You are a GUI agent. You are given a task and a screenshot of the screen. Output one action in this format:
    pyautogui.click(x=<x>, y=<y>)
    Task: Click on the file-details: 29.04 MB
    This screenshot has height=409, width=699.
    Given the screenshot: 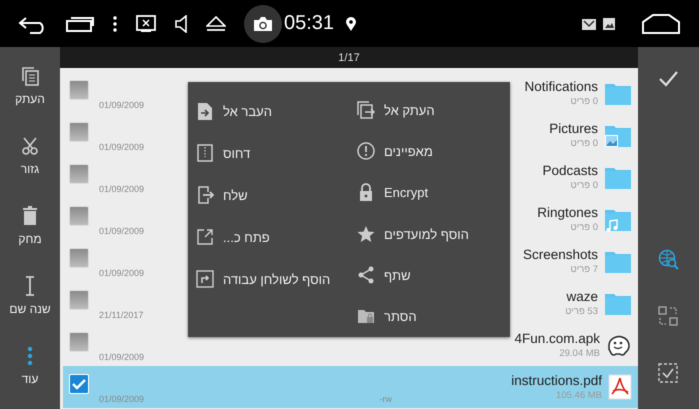 What is the action you would take?
    pyautogui.click(x=579, y=353)
    